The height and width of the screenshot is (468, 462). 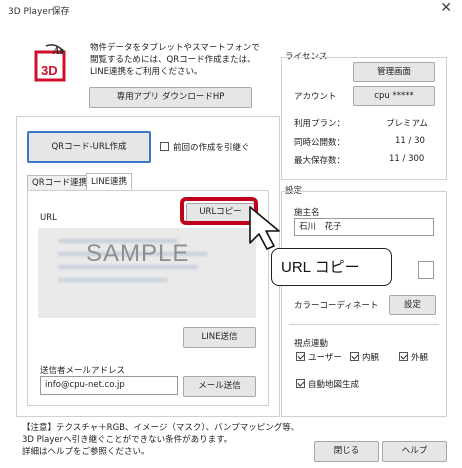 What do you see at coordinates (49, 70) in the screenshot?
I see `svg-text: 3D` at bounding box center [49, 70].